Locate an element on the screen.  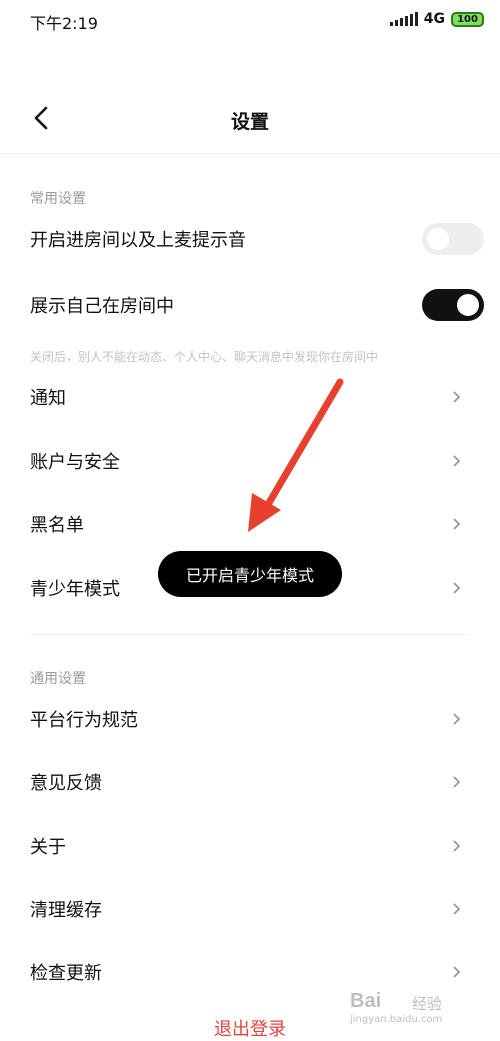
setting-row-entry-sound: 开启进房间以及上麦提示音 is located at coordinates (250, 239).